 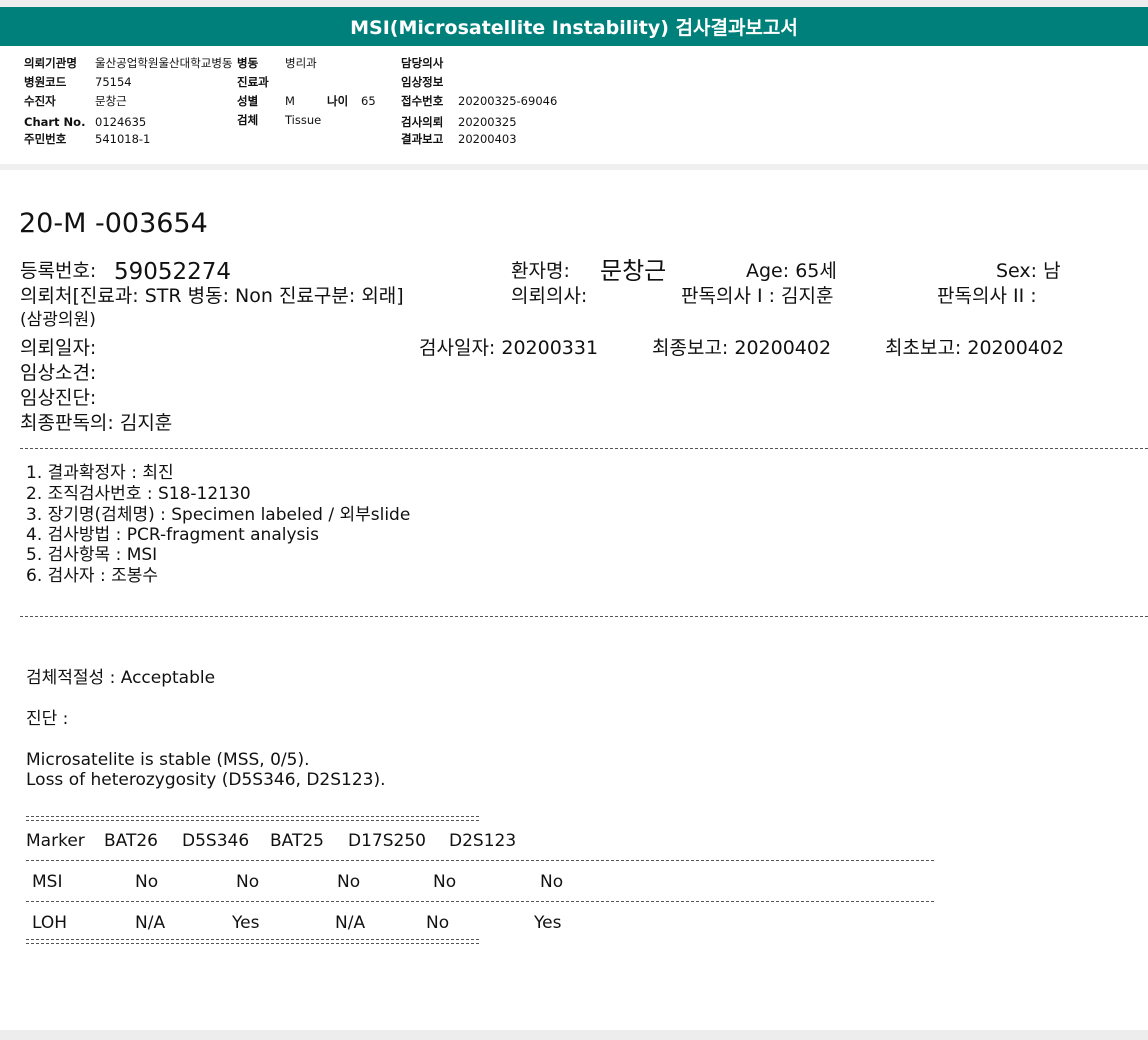 I want to click on reading-doctor-1: 판독의사 I : 김지훈, so click(x=757, y=296).